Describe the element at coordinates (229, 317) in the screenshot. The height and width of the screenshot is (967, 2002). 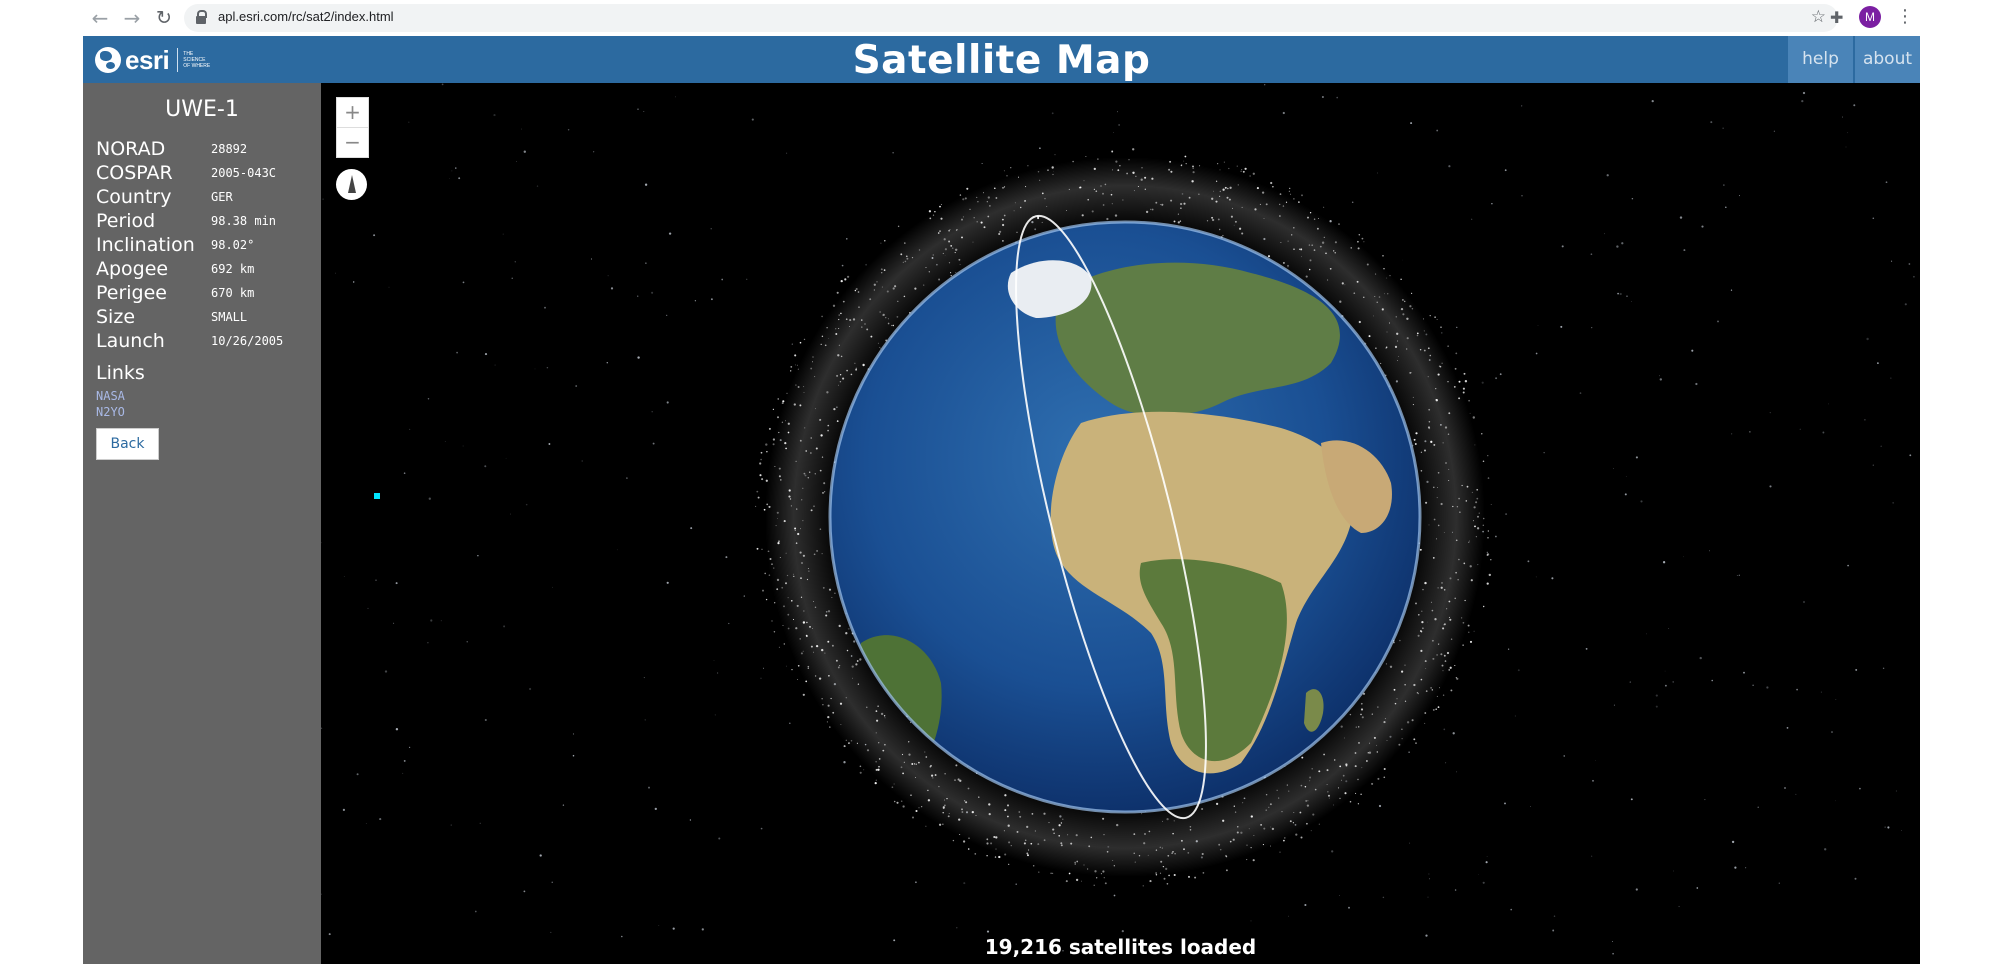
I see `info-value: SMALL` at that location.